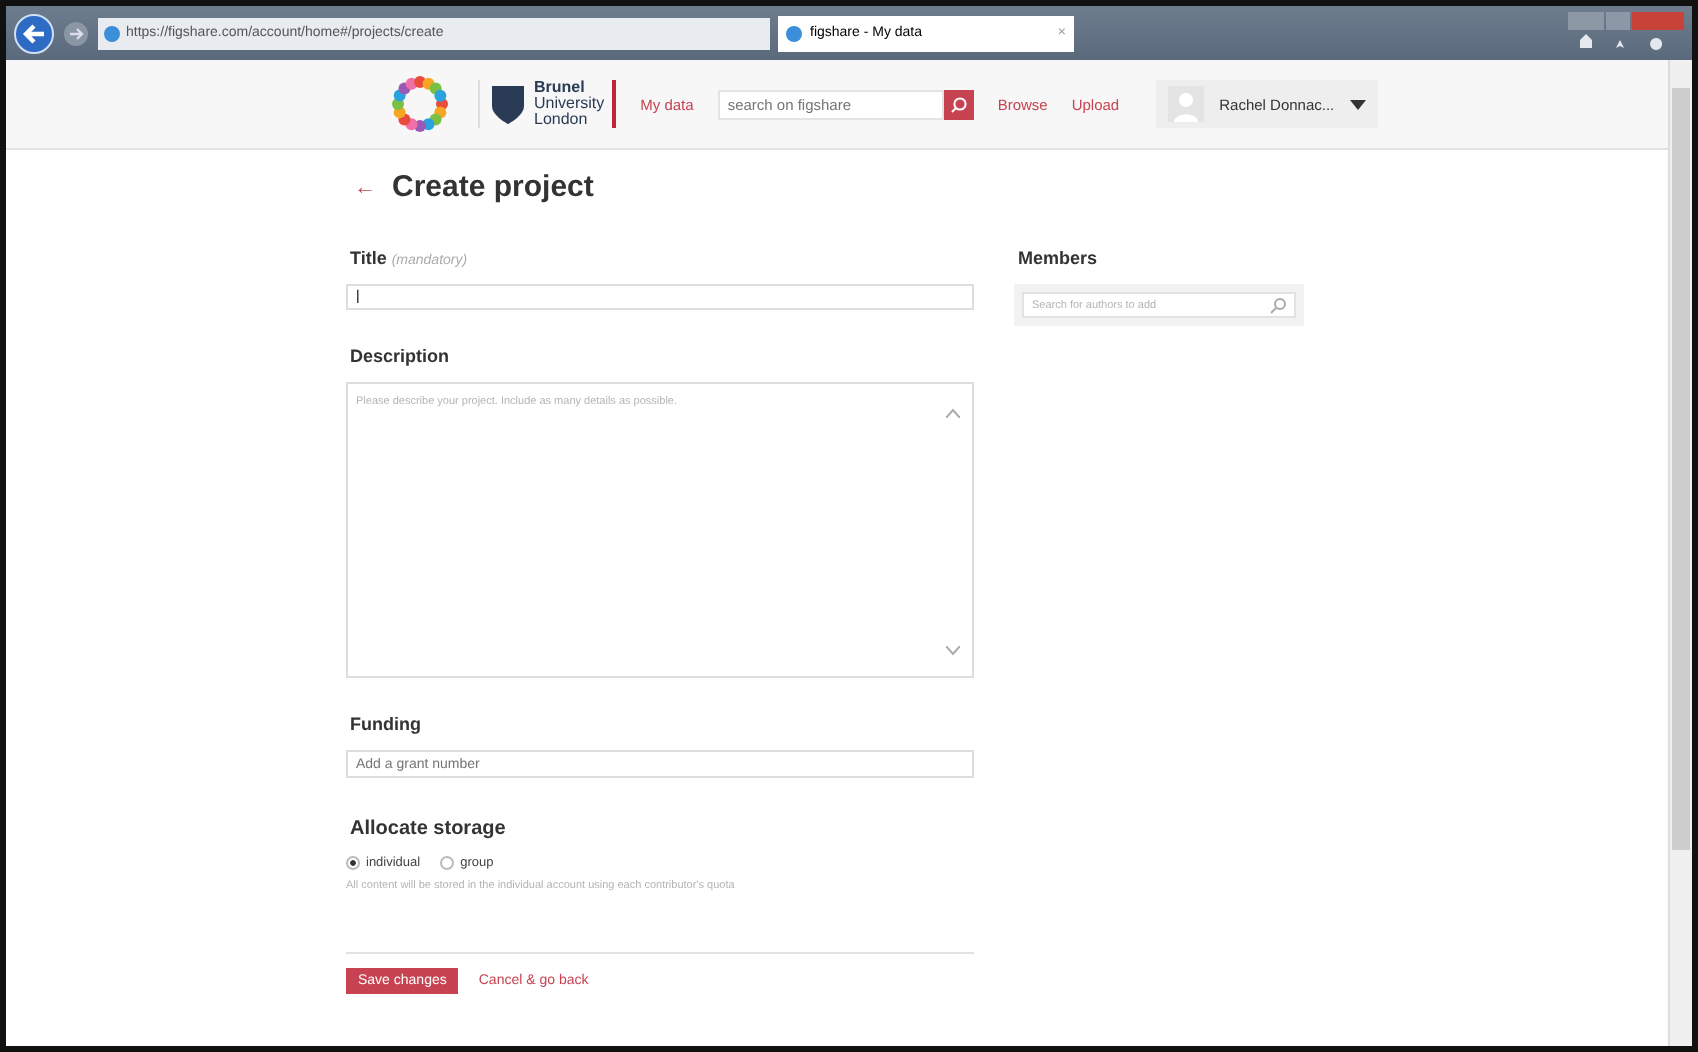 This screenshot has height=1052, width=1698. What do you see at coordinates (953, 651) in the screenshot?
I see `scroll-down-icon` at bounding box center [953, 651].